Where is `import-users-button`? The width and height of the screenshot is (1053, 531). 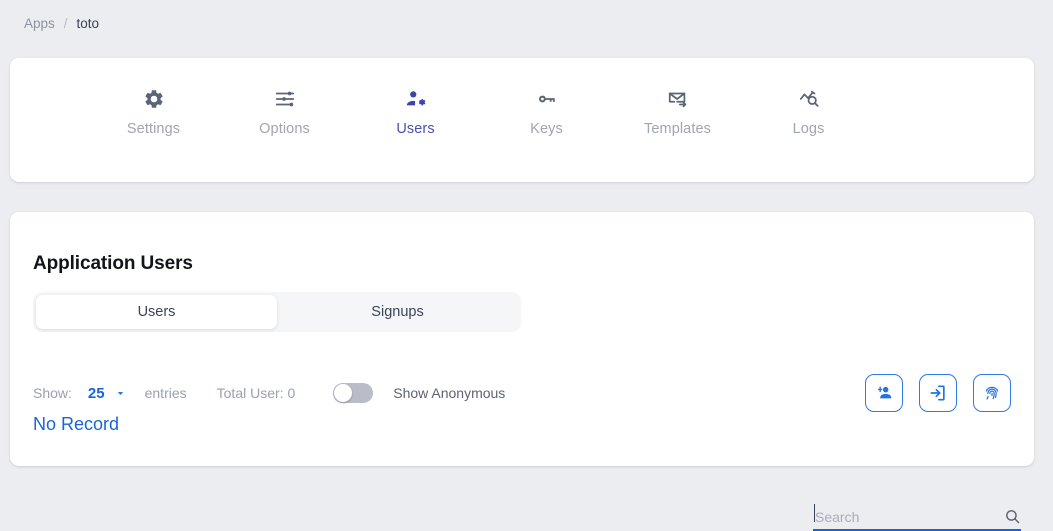
import-users-button is located at coordinates (938, 393).